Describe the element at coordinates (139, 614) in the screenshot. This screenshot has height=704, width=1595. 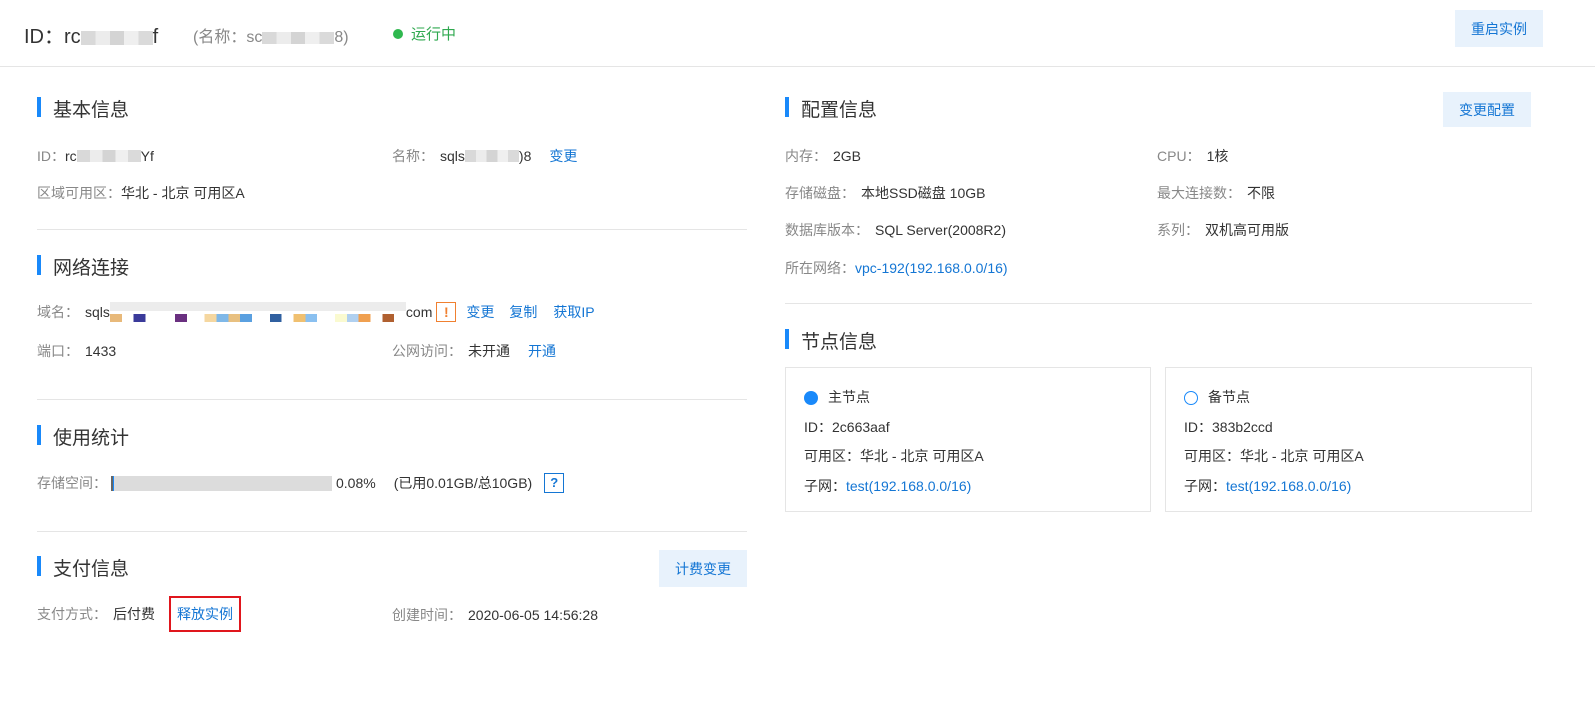
I see `payment-method-row: 支付方式： 后付费 释放实例` at that location.